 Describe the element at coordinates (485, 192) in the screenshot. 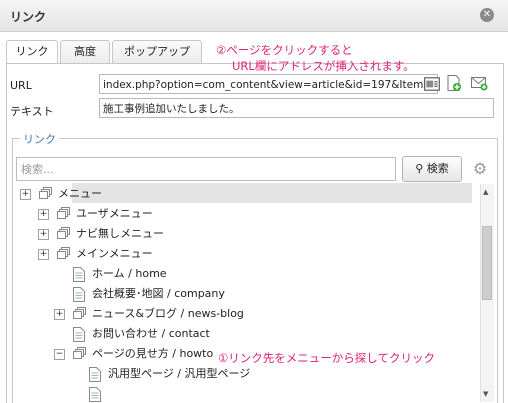

I see `scroll-up-icon: ▲` at that location.